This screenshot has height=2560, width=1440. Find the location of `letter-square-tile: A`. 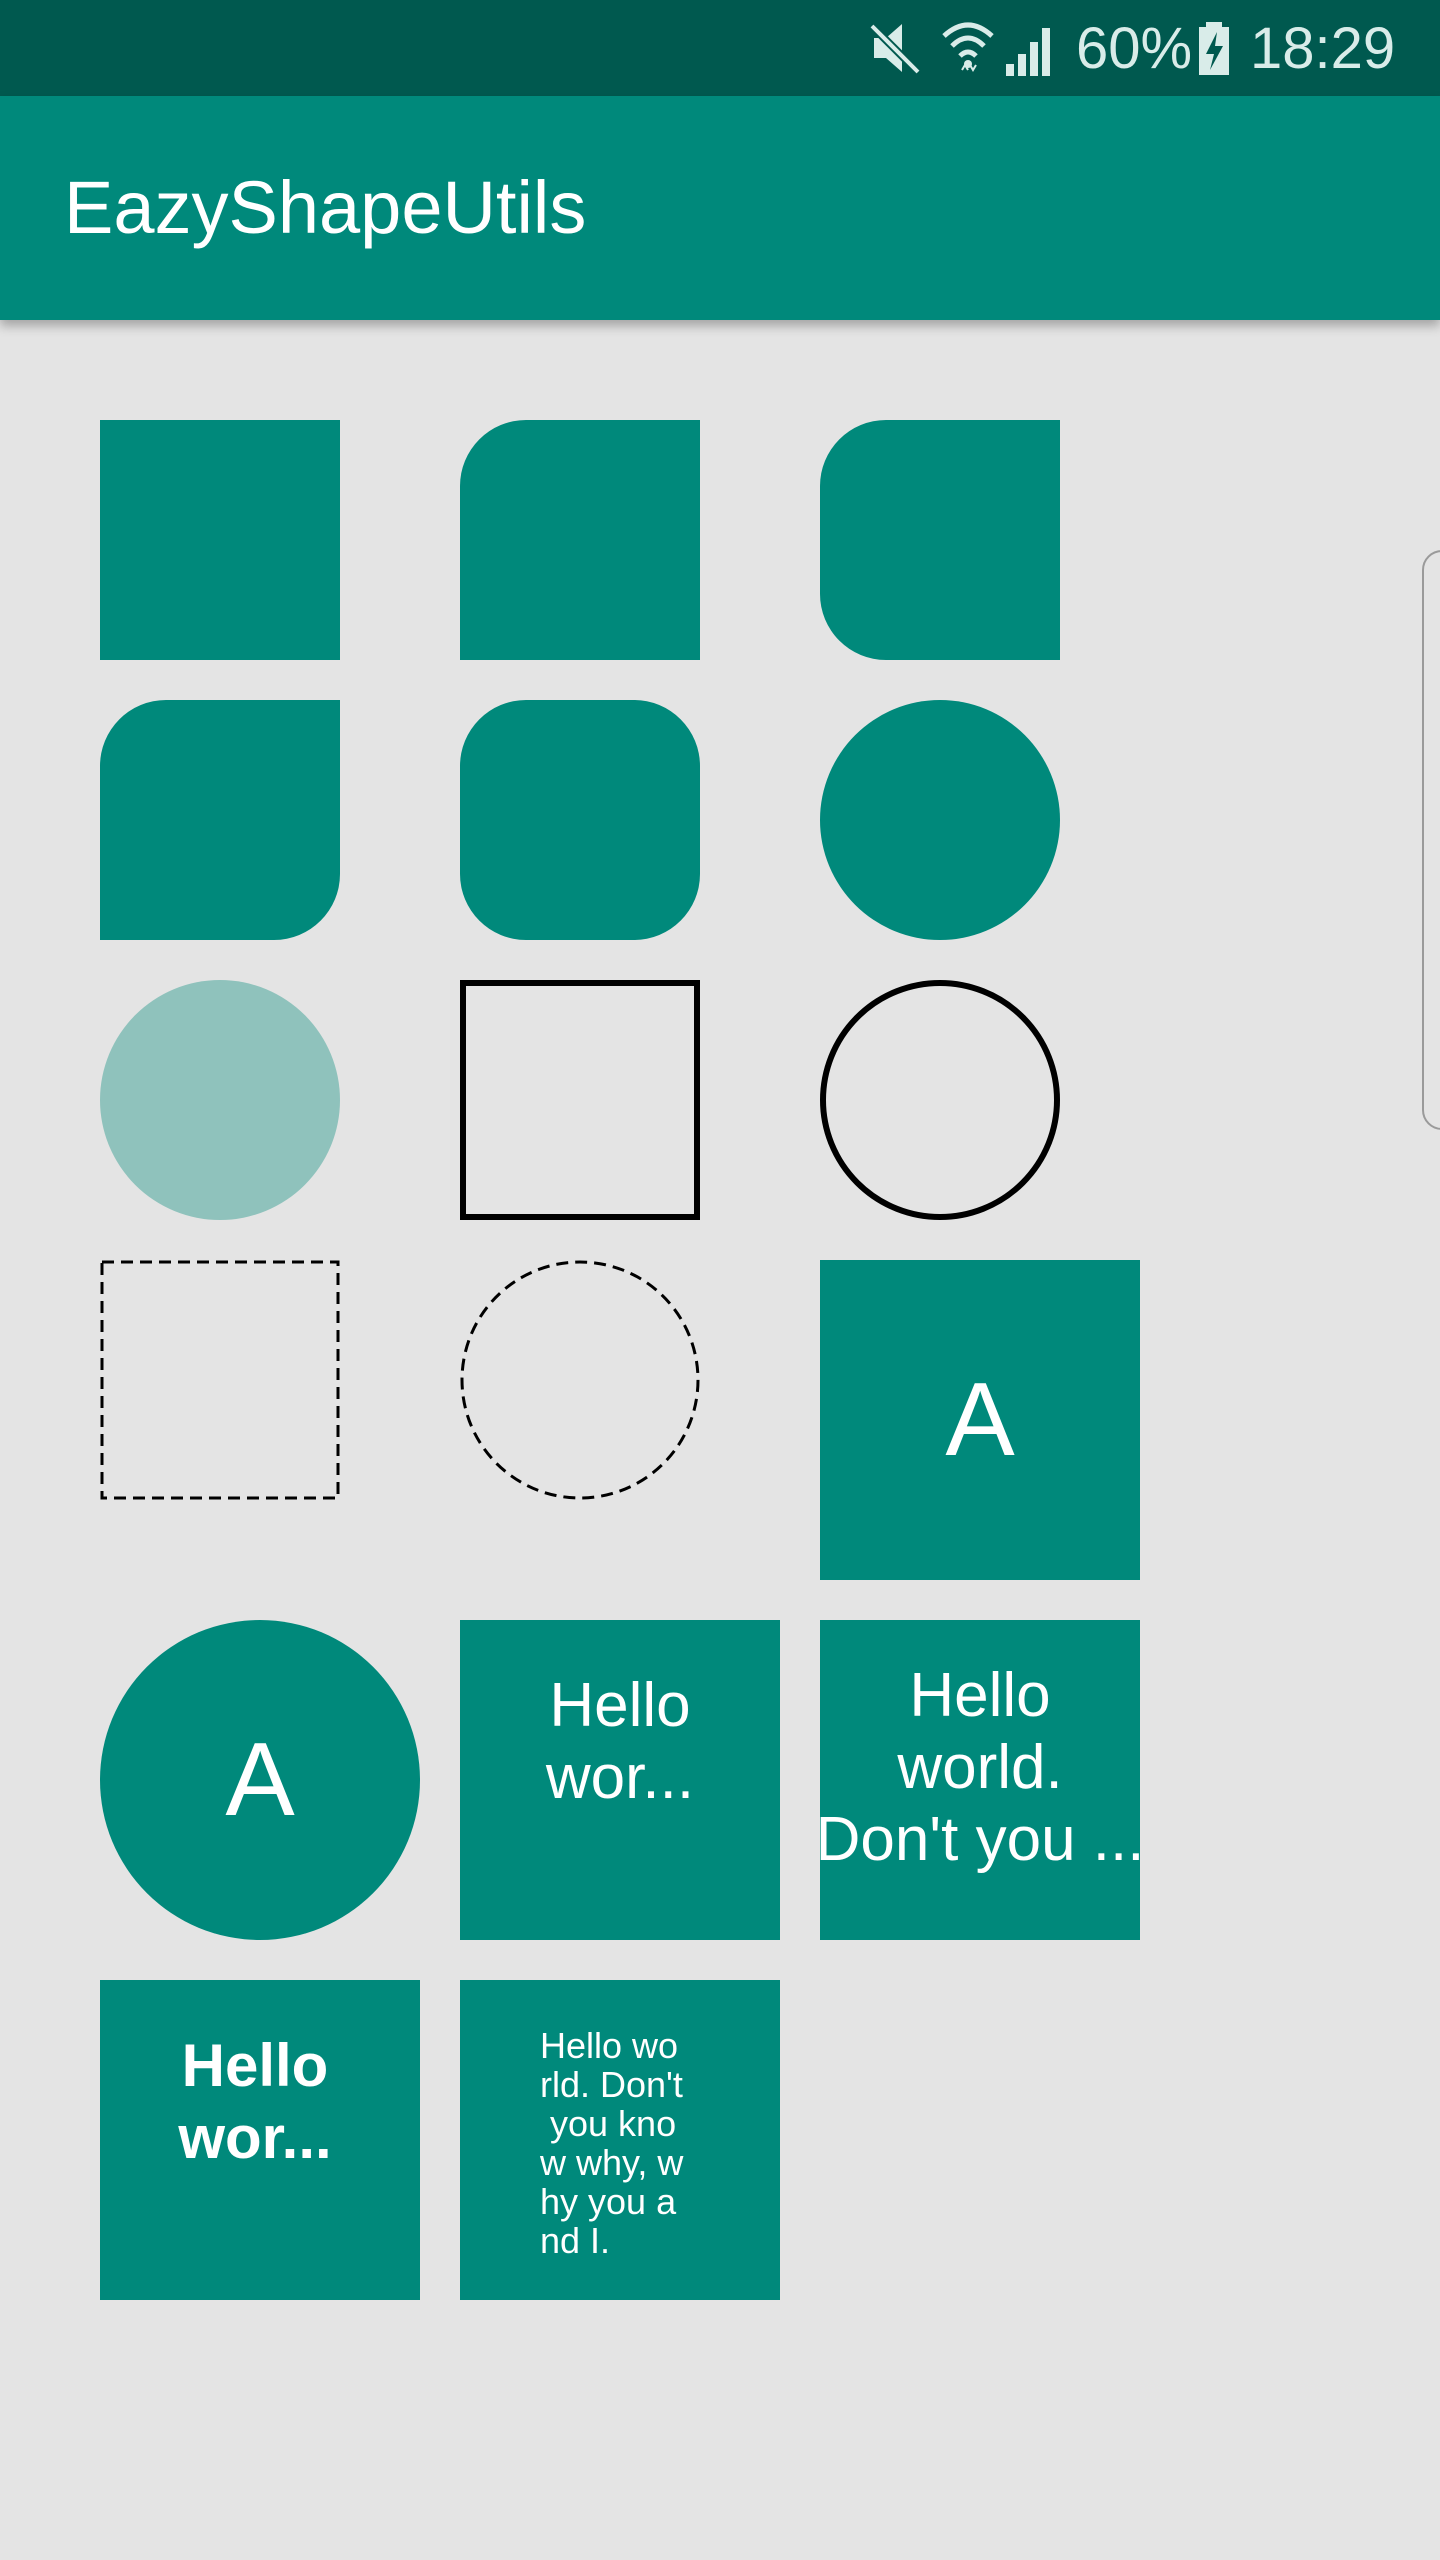

letter-square-tile: A is located at coordinates (980, 1420).